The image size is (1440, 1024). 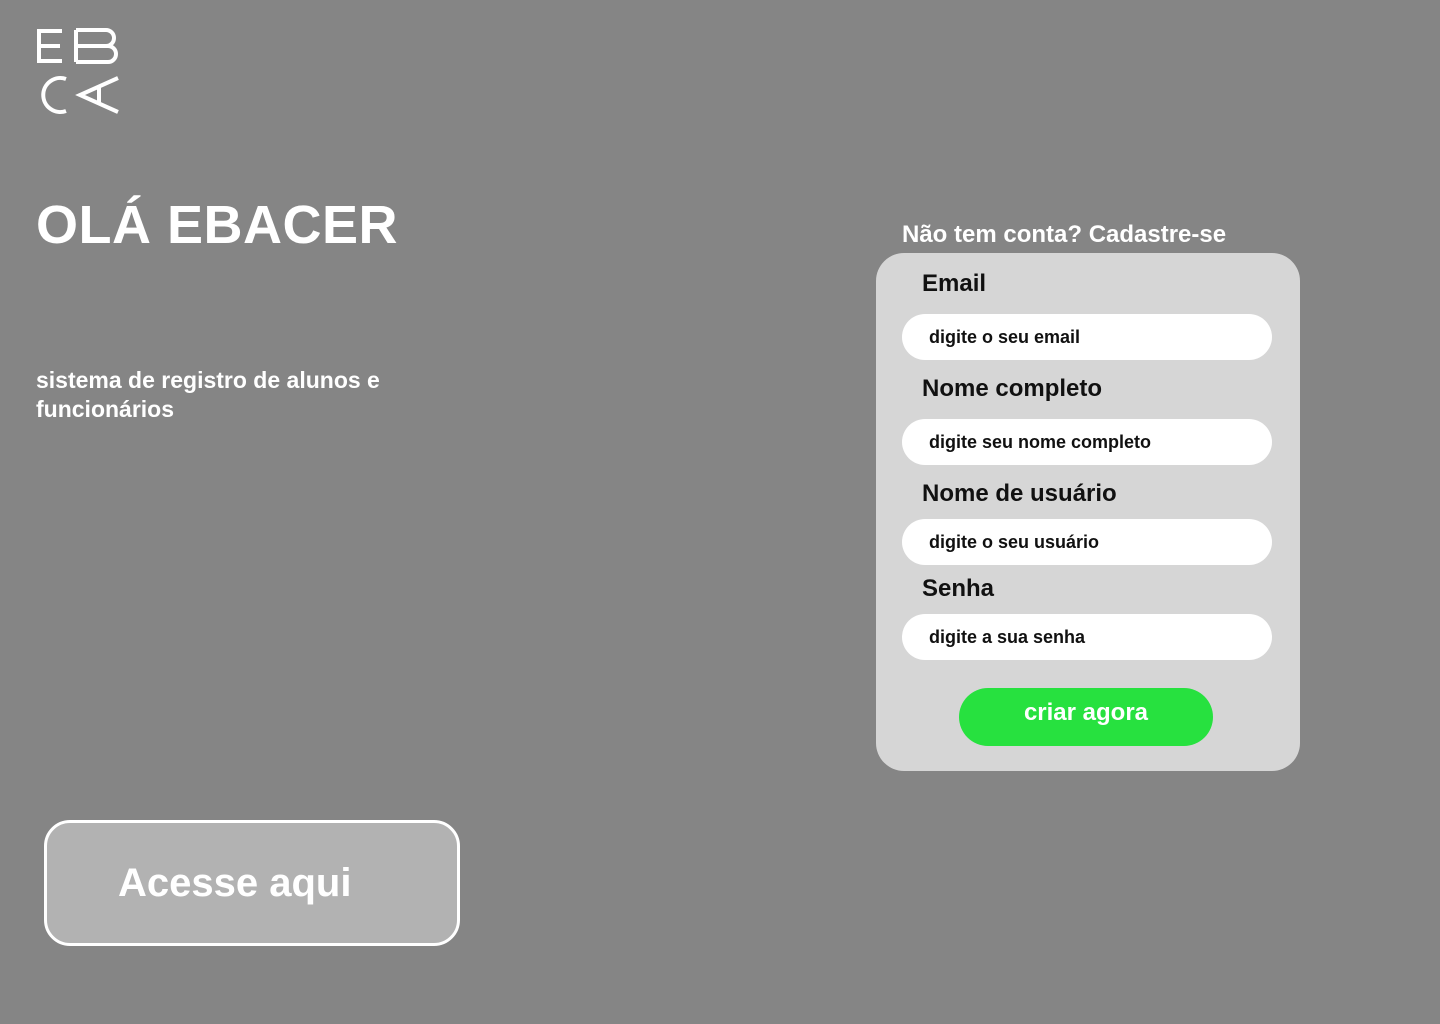 What do you see at coordinates (80, 73) in the screenshot?
I see `ebac-logo-icon` at bounding box center [80, 73].